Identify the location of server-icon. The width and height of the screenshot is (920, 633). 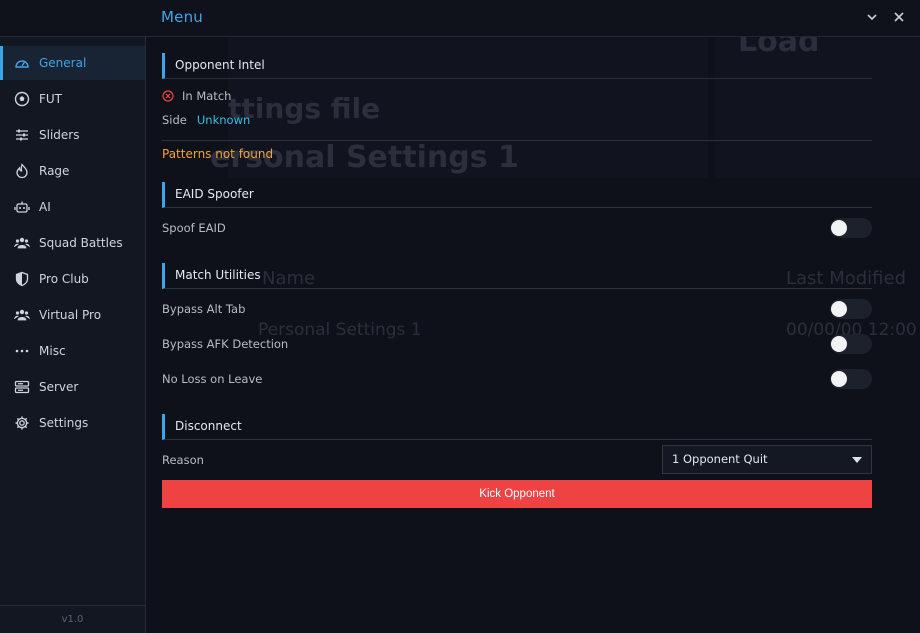
(22, 387).